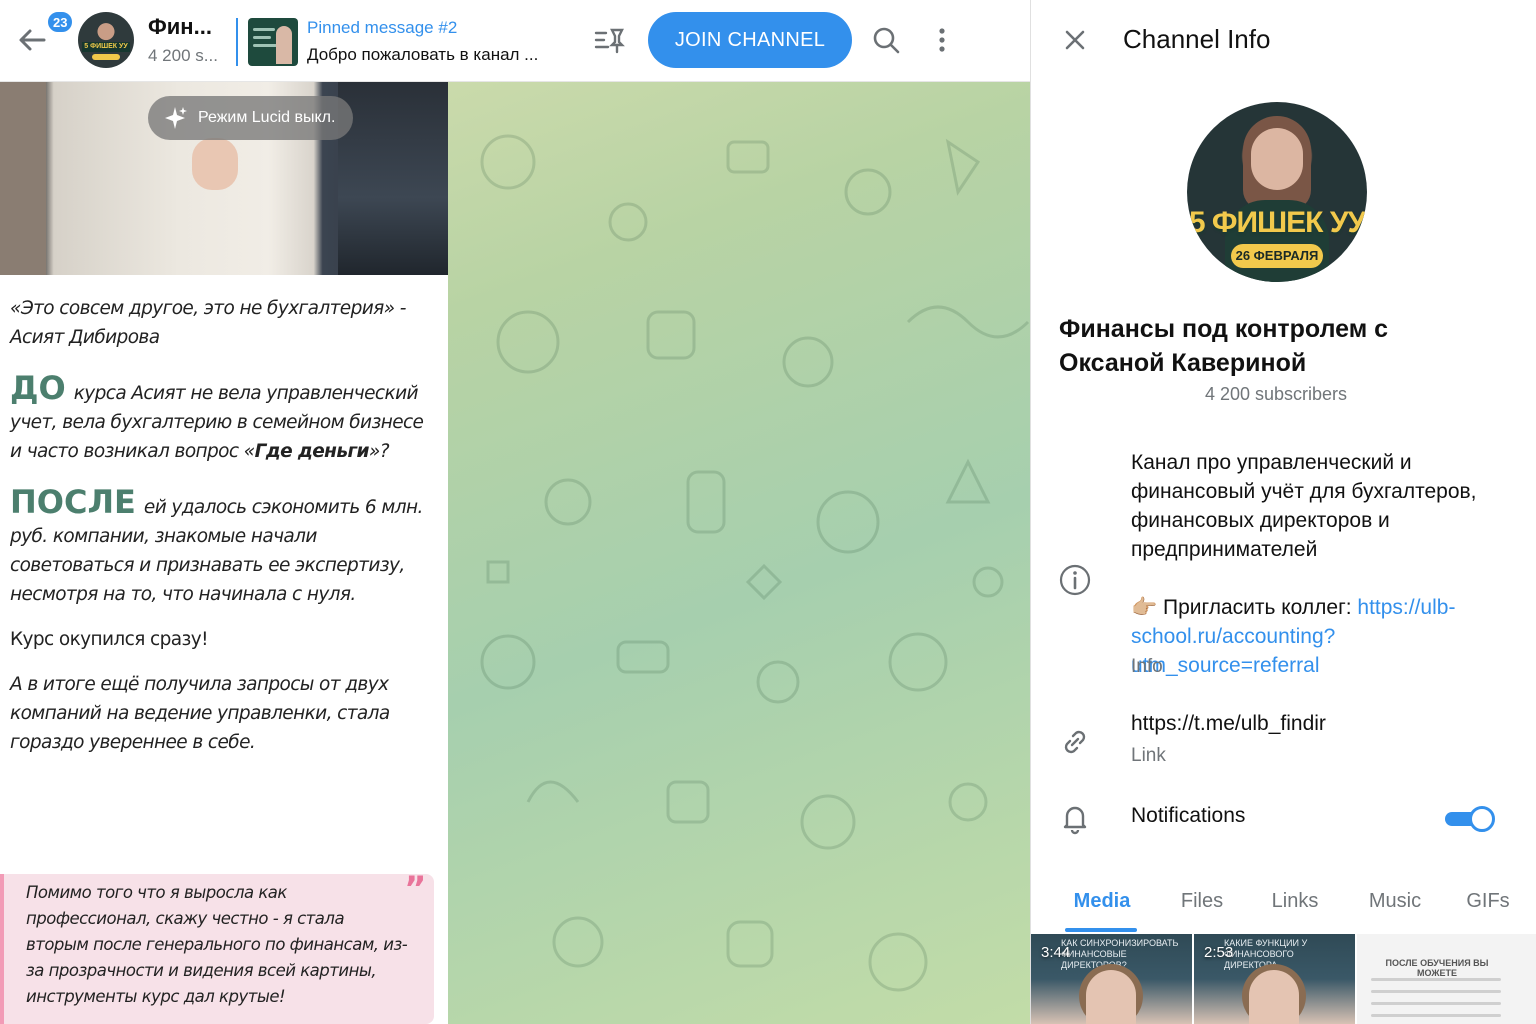 The image size is (1536, 1024). Describe the element at coordinates (1482, 819) in the screenshot. I see `toggle-knob` at that location.